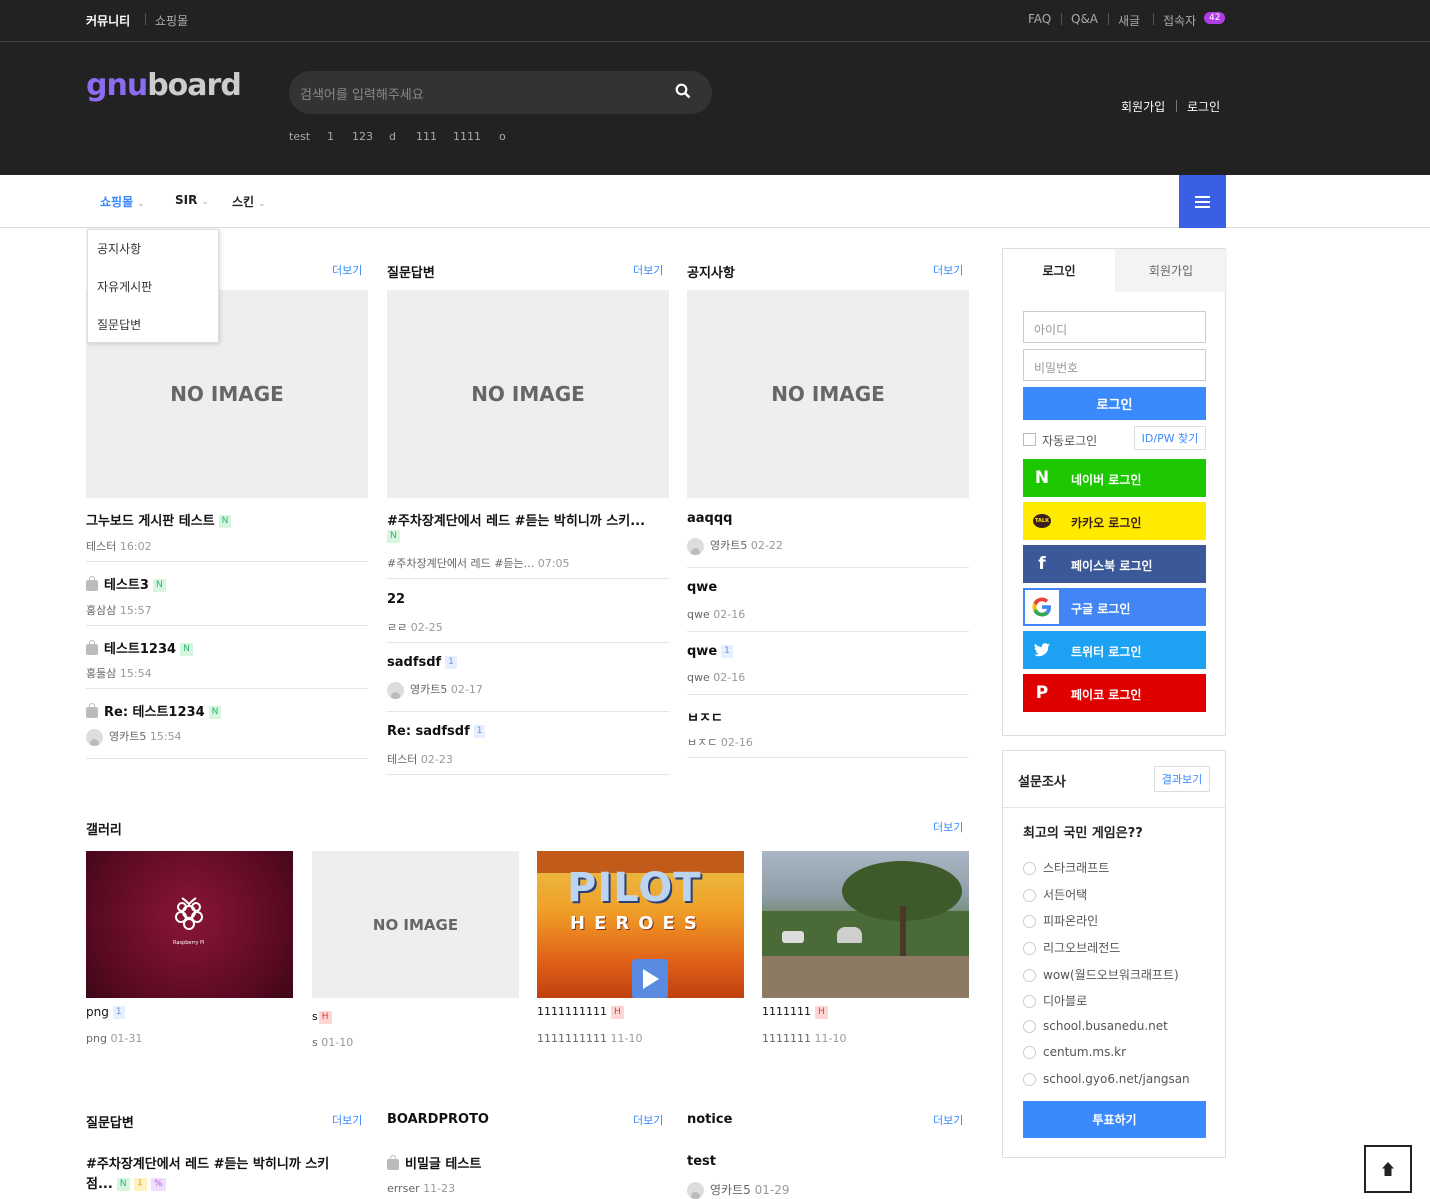 The width and height of the screenshot is (1430, 1199). Describe the element at coordinates (126, 1182) in the screenshot. I see `post-title-continued: 점... N ⇩%` at that location.